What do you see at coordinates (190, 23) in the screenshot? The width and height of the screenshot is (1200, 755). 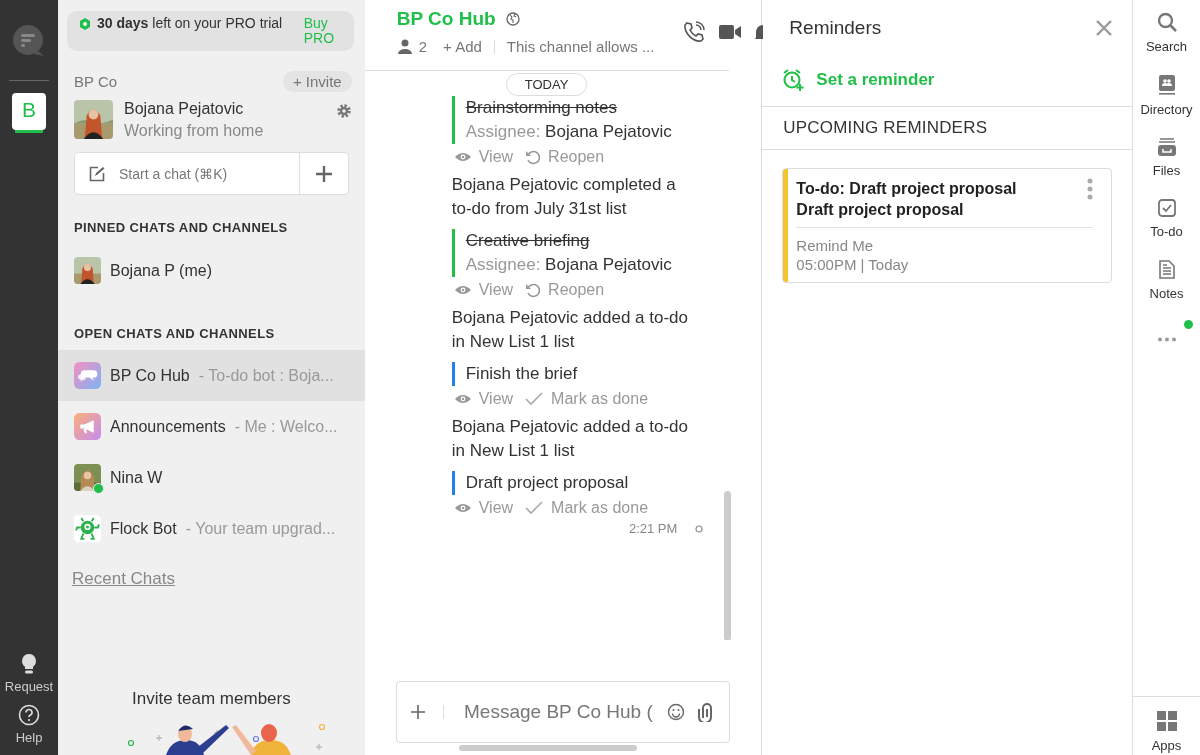 I see `trial-text: 30 days left on your PRO trial` at bounding box center [190, 23].